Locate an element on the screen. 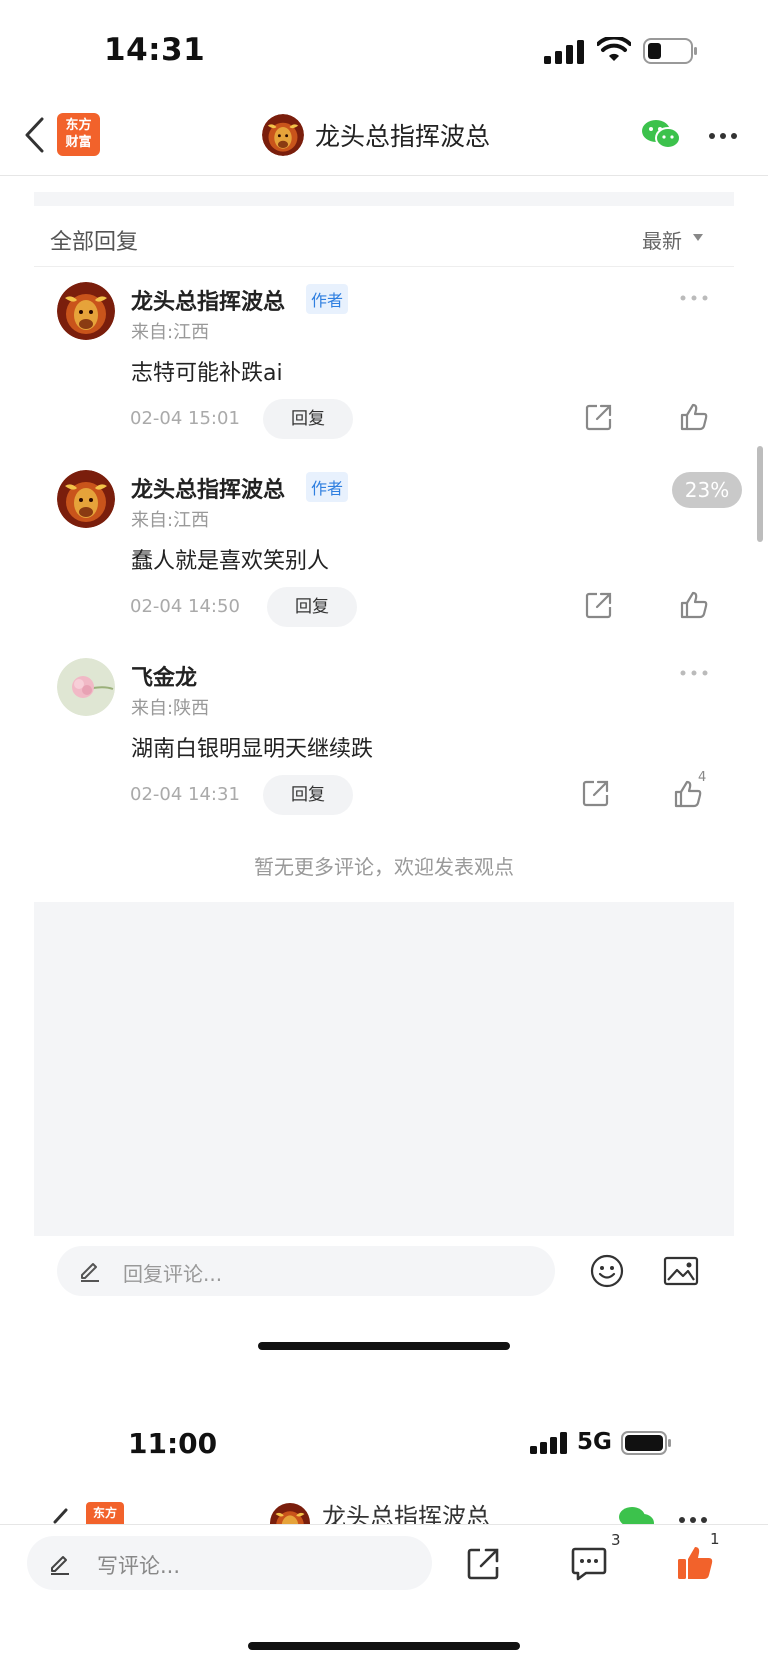  comment-text: 湖南白银明显明天继续跌 is located at coordinates (252, 747).